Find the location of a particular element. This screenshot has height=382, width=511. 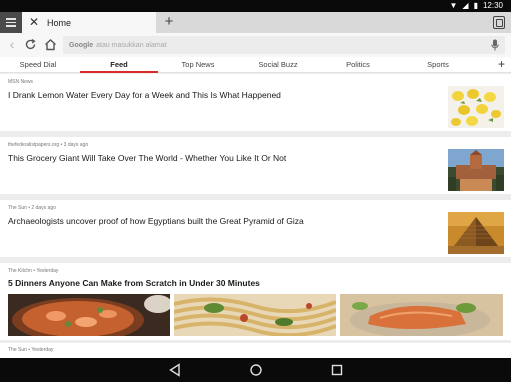

shrimp-dish-image is located at coordinates (89, 315).